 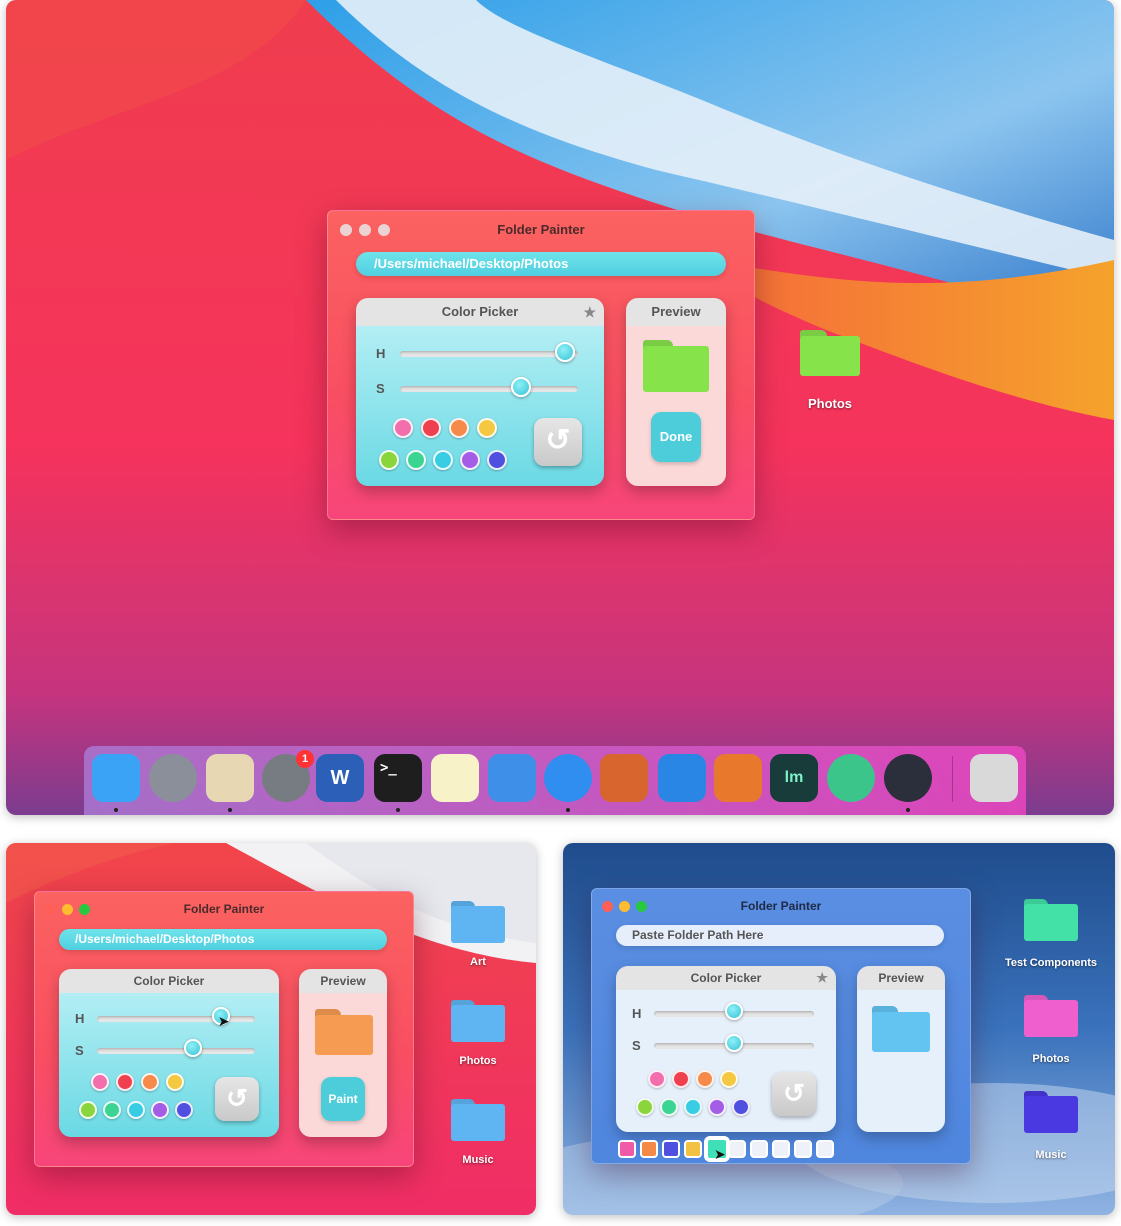 I want to click on color-picker-header: Color Picker ★, so click(x=480, y=312).